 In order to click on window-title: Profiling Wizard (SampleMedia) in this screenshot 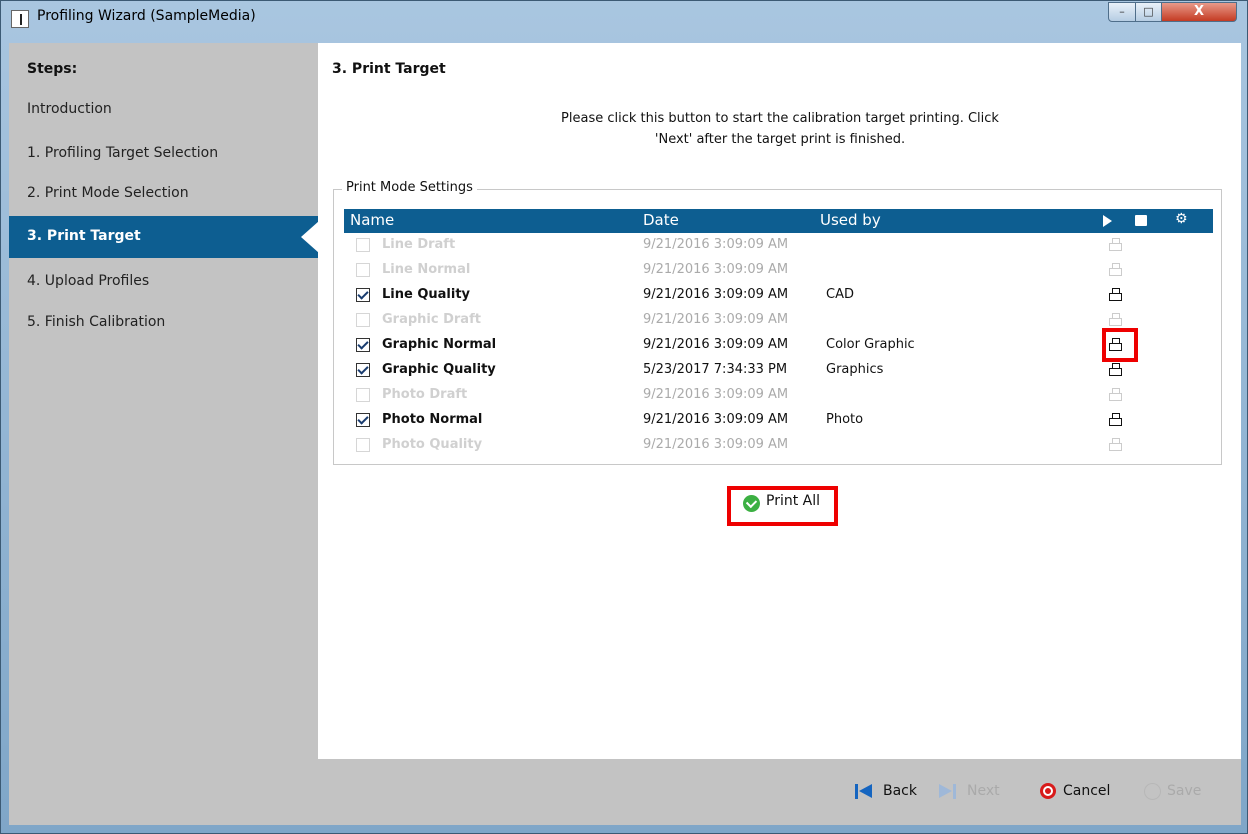, I will do `click(146, 16)`.